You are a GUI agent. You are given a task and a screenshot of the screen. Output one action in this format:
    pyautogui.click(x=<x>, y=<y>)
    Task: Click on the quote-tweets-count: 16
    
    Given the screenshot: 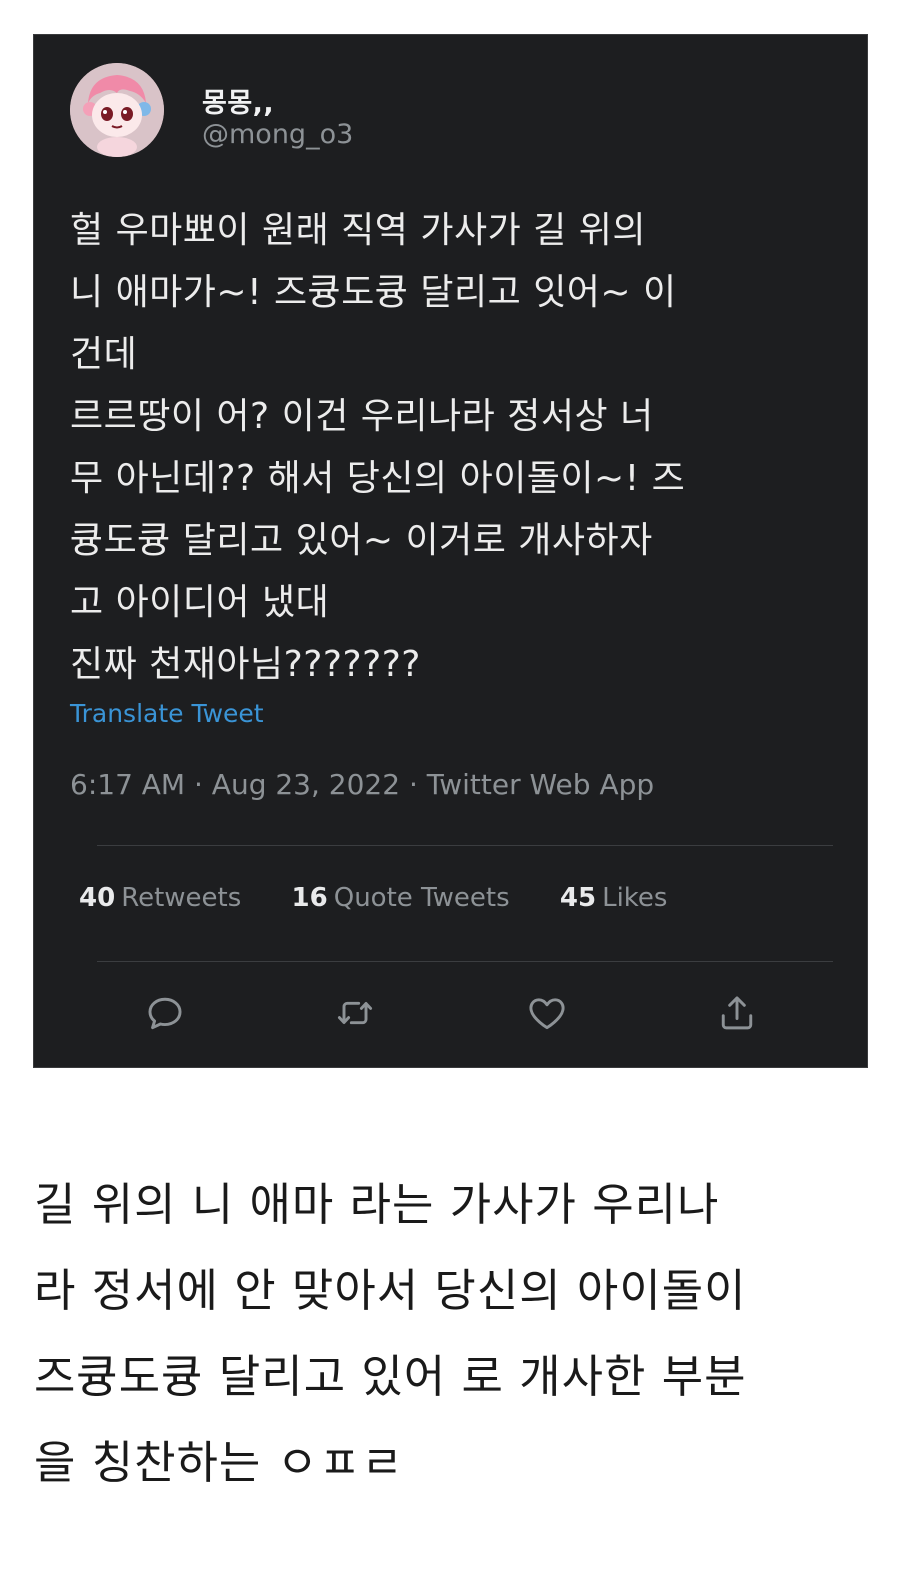 What is the action you would take?
    pyautogui.click(x=309, y=898)
    